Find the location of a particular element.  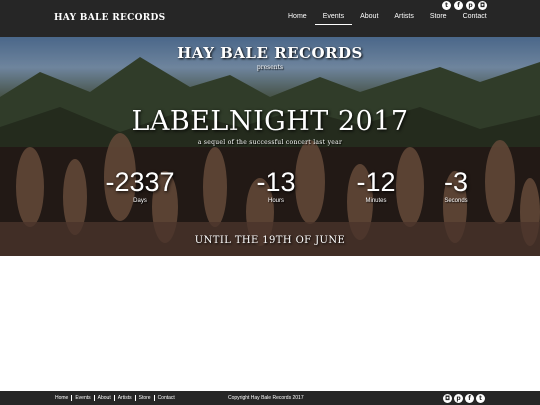

footer-nav-store: Store is located at coordinates (144, 398).